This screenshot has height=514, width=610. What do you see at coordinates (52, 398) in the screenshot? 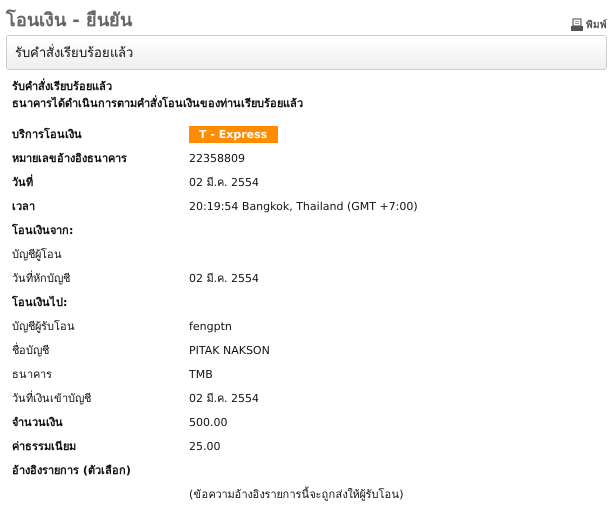
I see `field-label: วันที่เงินเข้าบัญชี` at bounding box center [52, 398].